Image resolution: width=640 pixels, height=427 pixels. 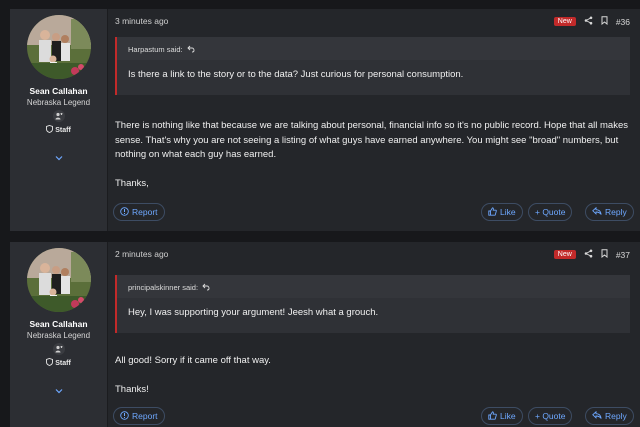 I want to click on quote-header: principalskinner said:, so click(x=373, y=286).